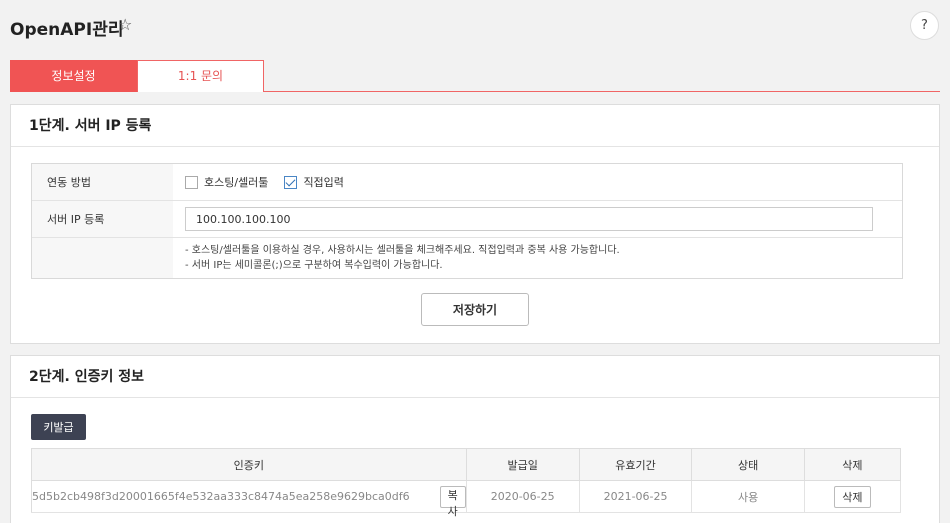  I want to click on col-issued: 발급일, so click(523, 464).